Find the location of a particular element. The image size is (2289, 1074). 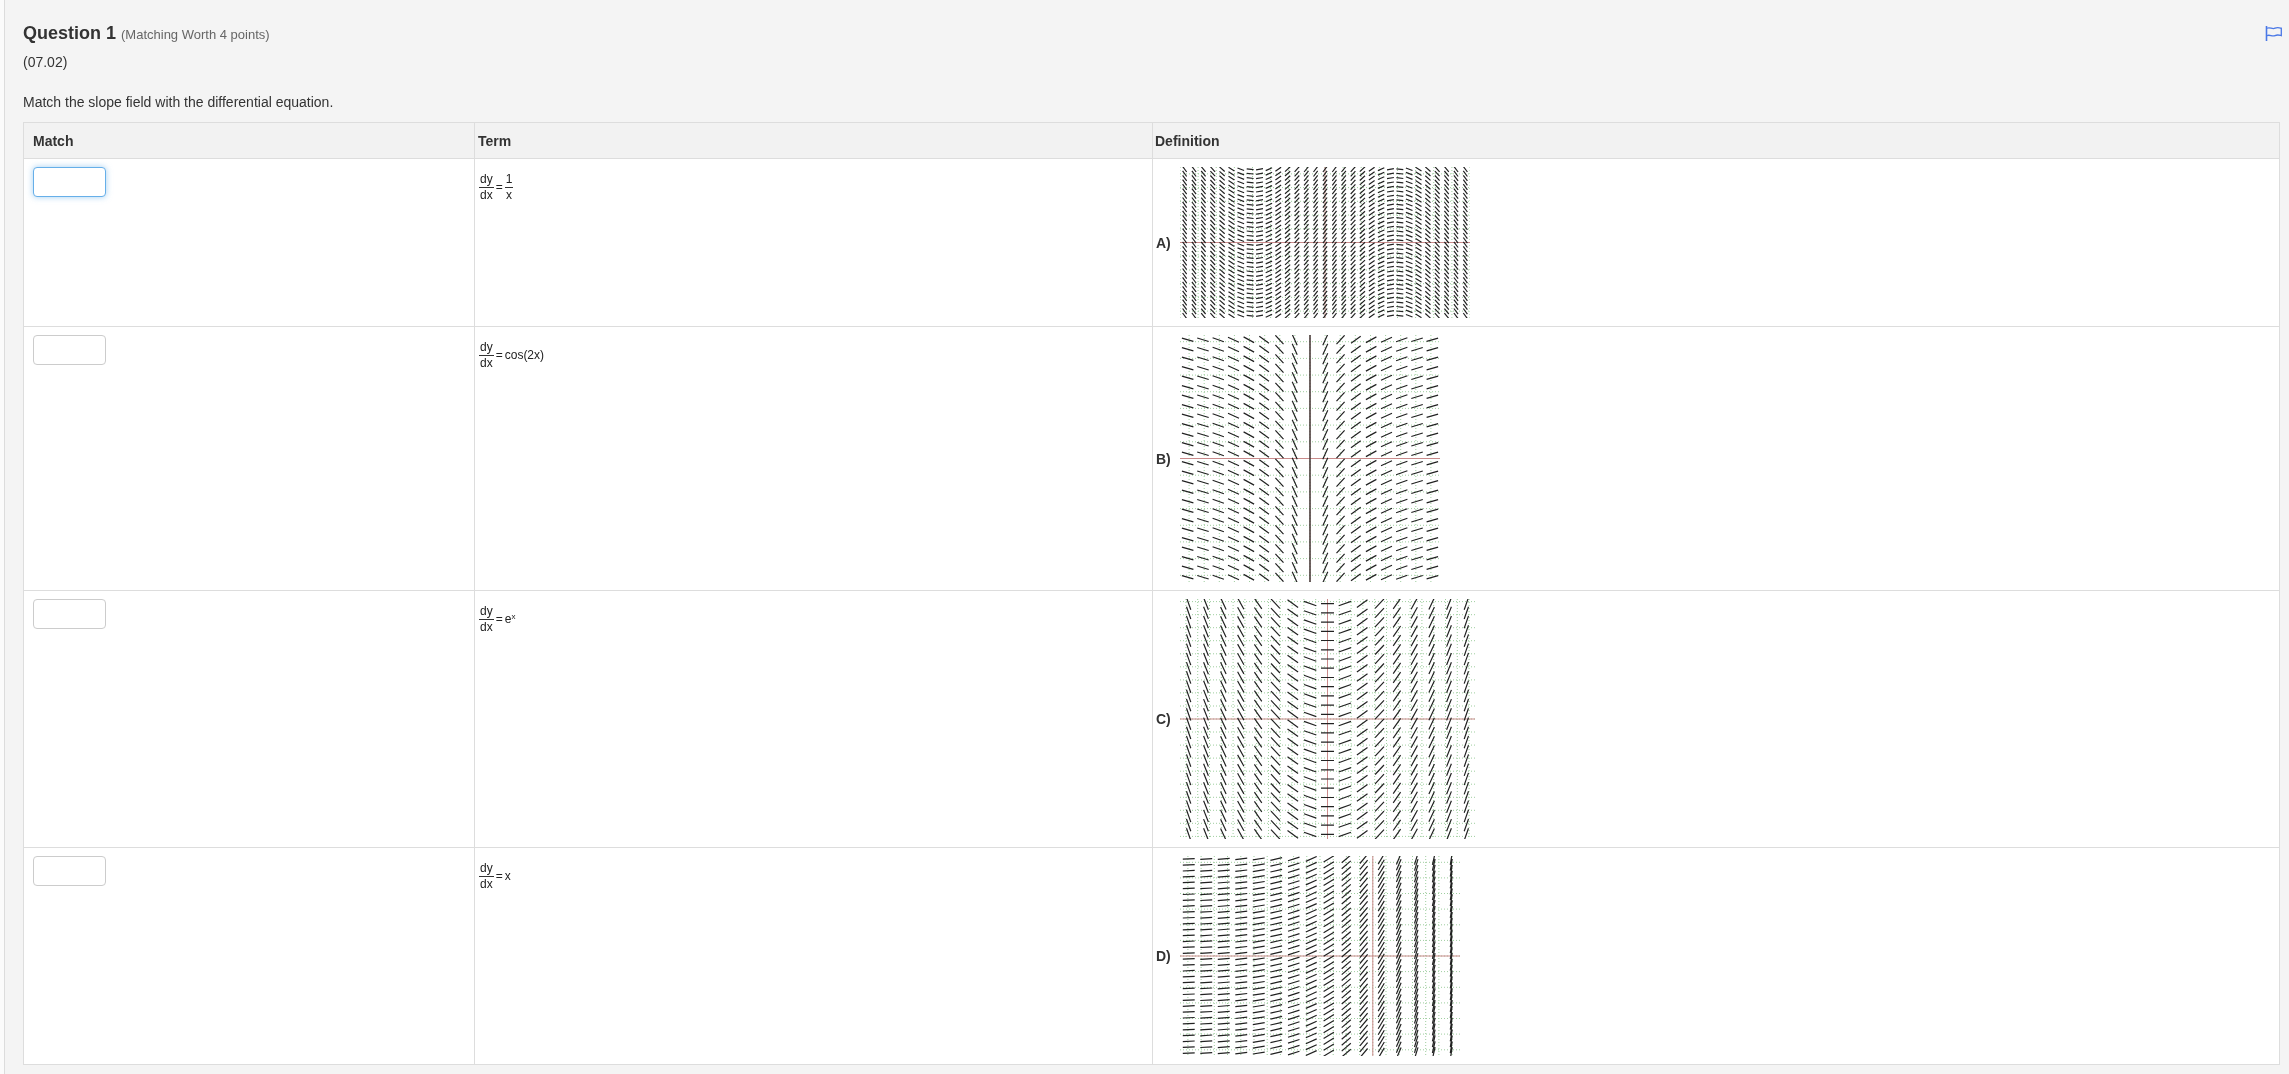

option-label: C) is located at coordinates (1163, 719).